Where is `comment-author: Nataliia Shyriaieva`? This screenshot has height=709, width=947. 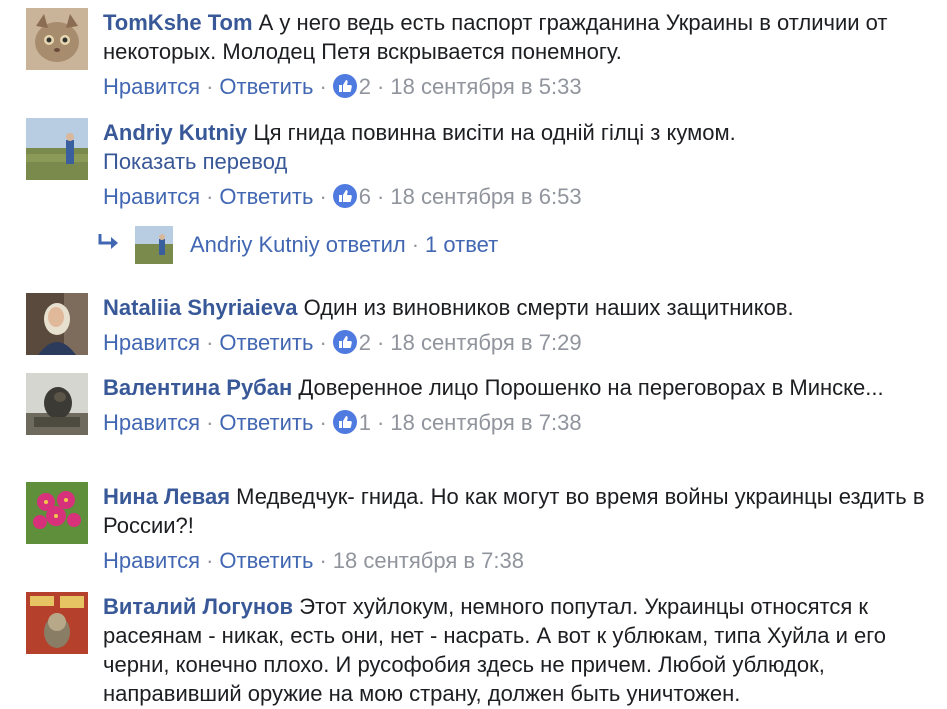
comment-author: Nataliia Shyriaieva is located at coordinates (200, 307).